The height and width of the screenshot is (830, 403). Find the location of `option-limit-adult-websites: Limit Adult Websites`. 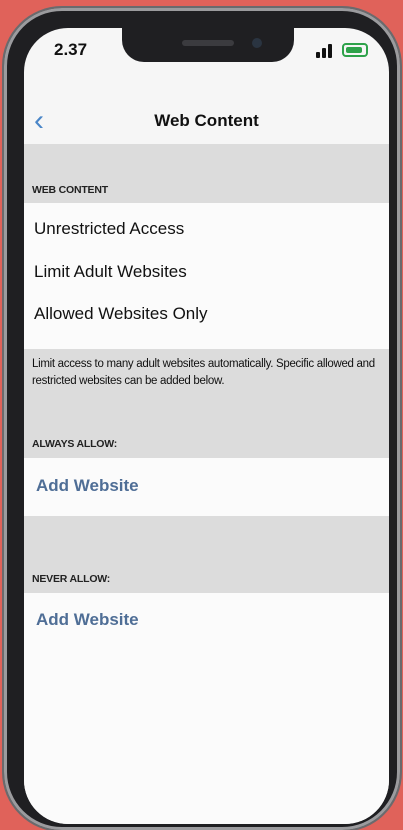

option-limit-adult-websites: Limit Adult Websites is located at coordinates (110, 272).